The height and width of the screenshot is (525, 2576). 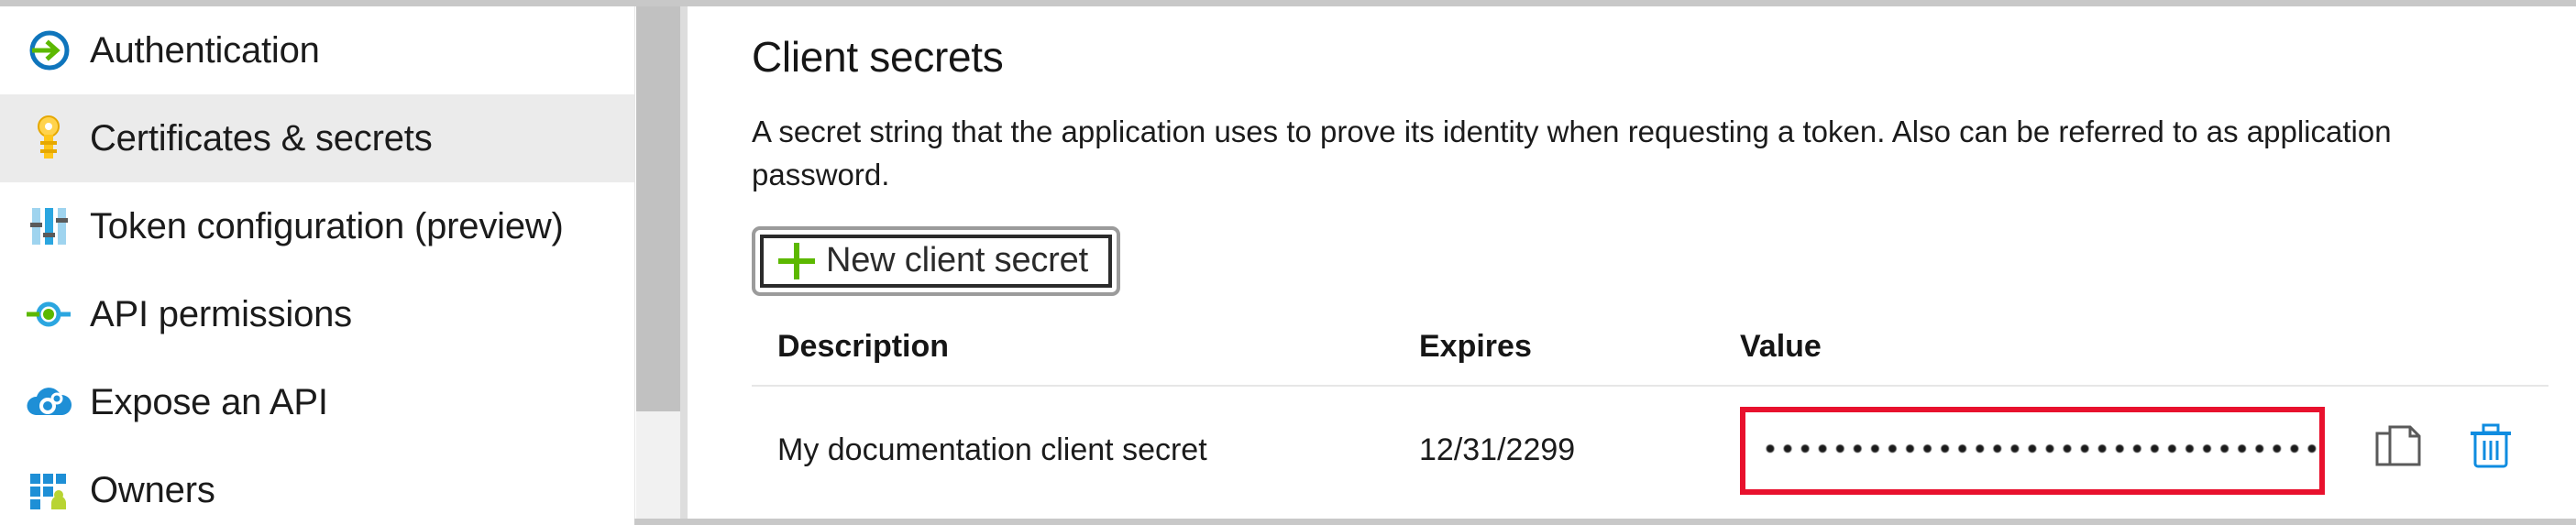 I want to click on cell-expires: 12/31/2299, so click(x=1497, y=450).